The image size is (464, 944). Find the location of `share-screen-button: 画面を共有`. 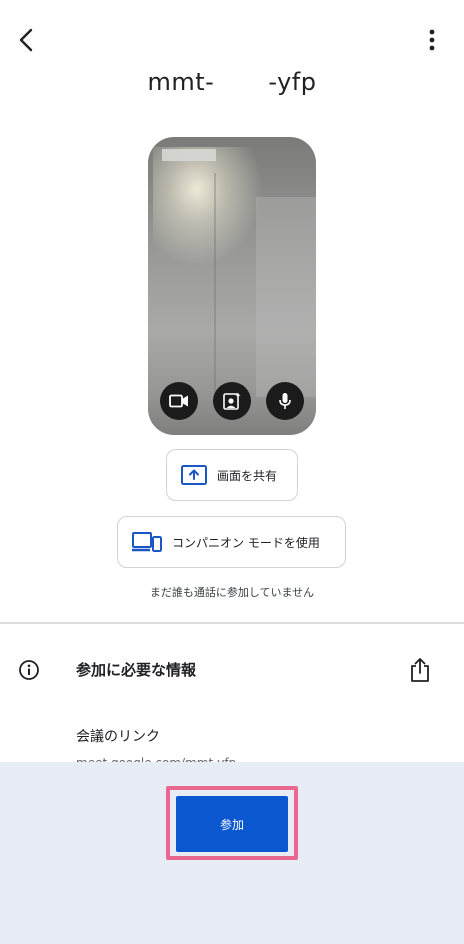

share-screen-button: 画面を共有 is located at coordinates (232, 475).